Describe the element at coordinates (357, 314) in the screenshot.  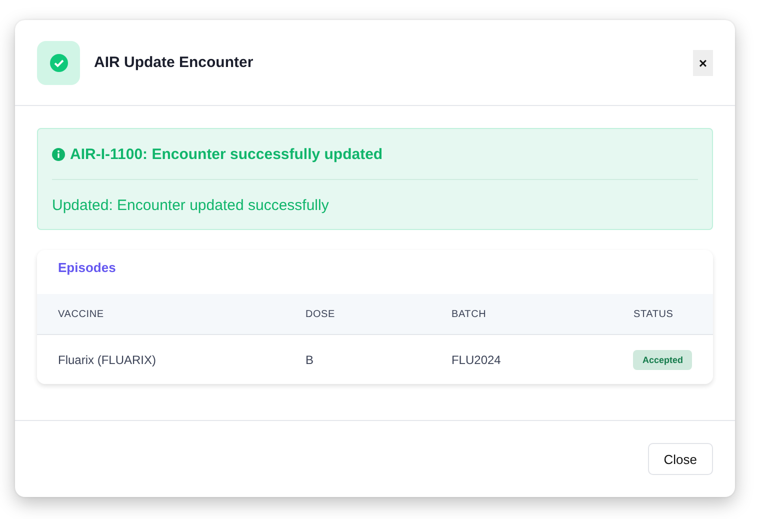
I see `column-header: DOSE` at that location.